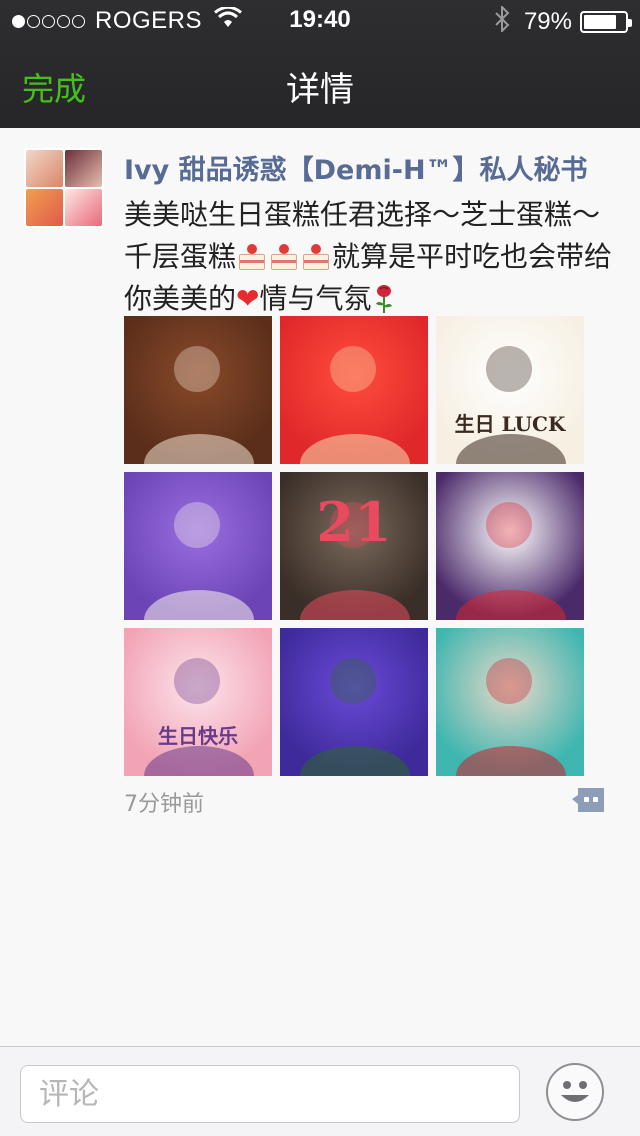 The width and height of the screenshot is (640, 1136). I want to click on page-title: 详情, so click(320, 90).